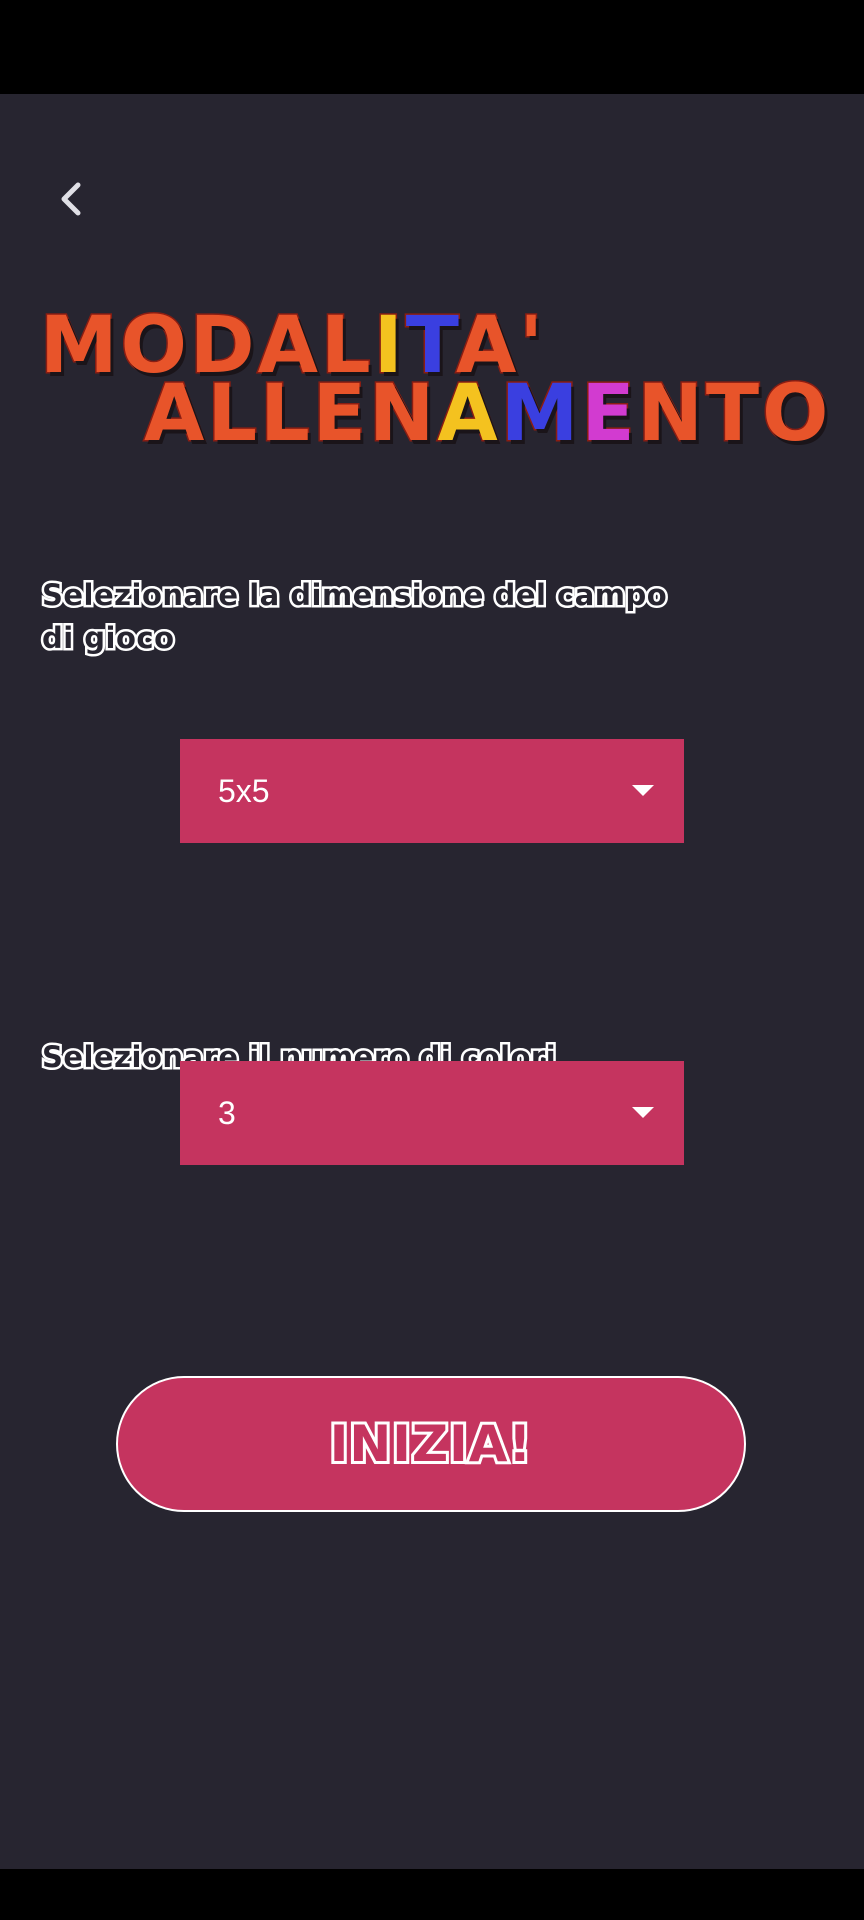  What do you see at coordinates (432, 1113) in the screenshot?
I see `color-count-dropdown: 3` at bounding box center [432, 1113].